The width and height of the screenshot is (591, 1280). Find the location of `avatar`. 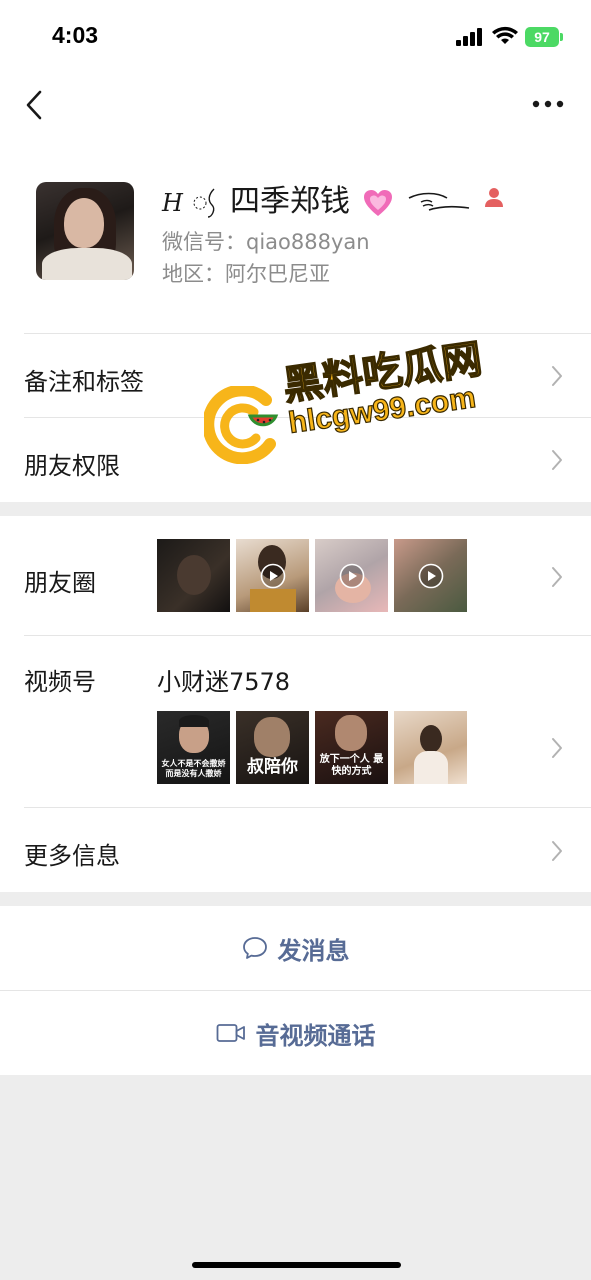

avatar is located at coordinates (85, 231).